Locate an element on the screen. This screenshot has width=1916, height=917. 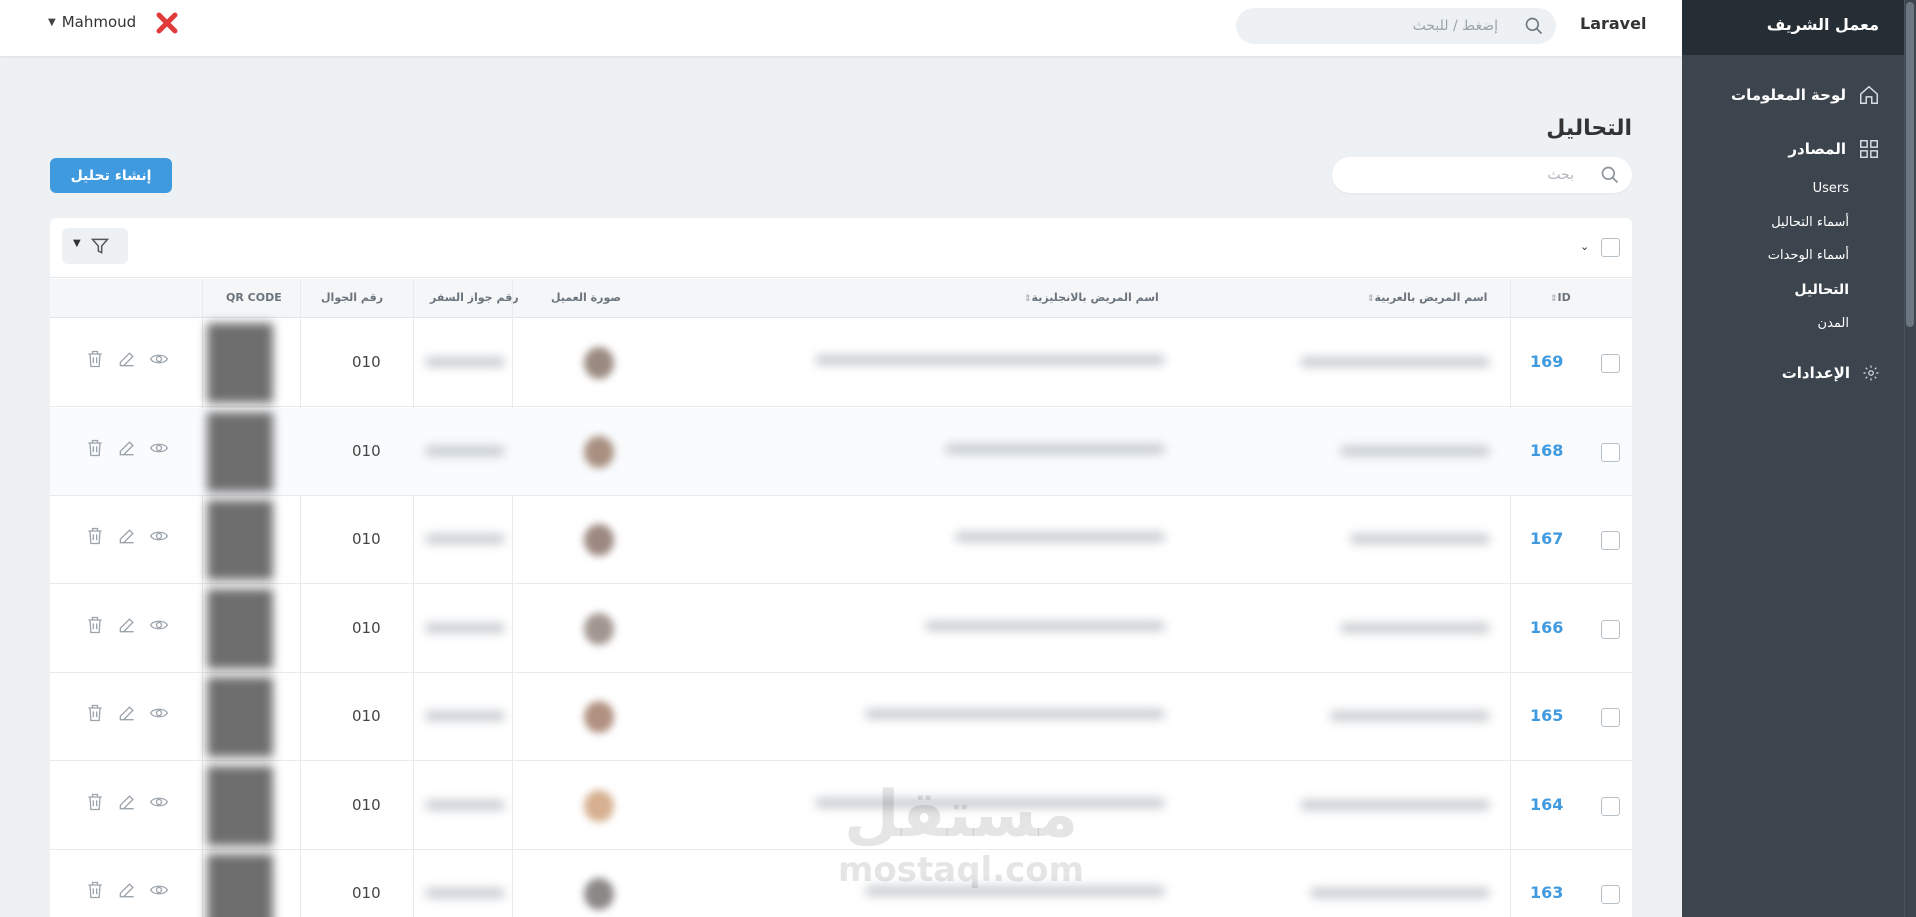
sidebar-item-cities: المدن is located at coordinates (1833, 323).